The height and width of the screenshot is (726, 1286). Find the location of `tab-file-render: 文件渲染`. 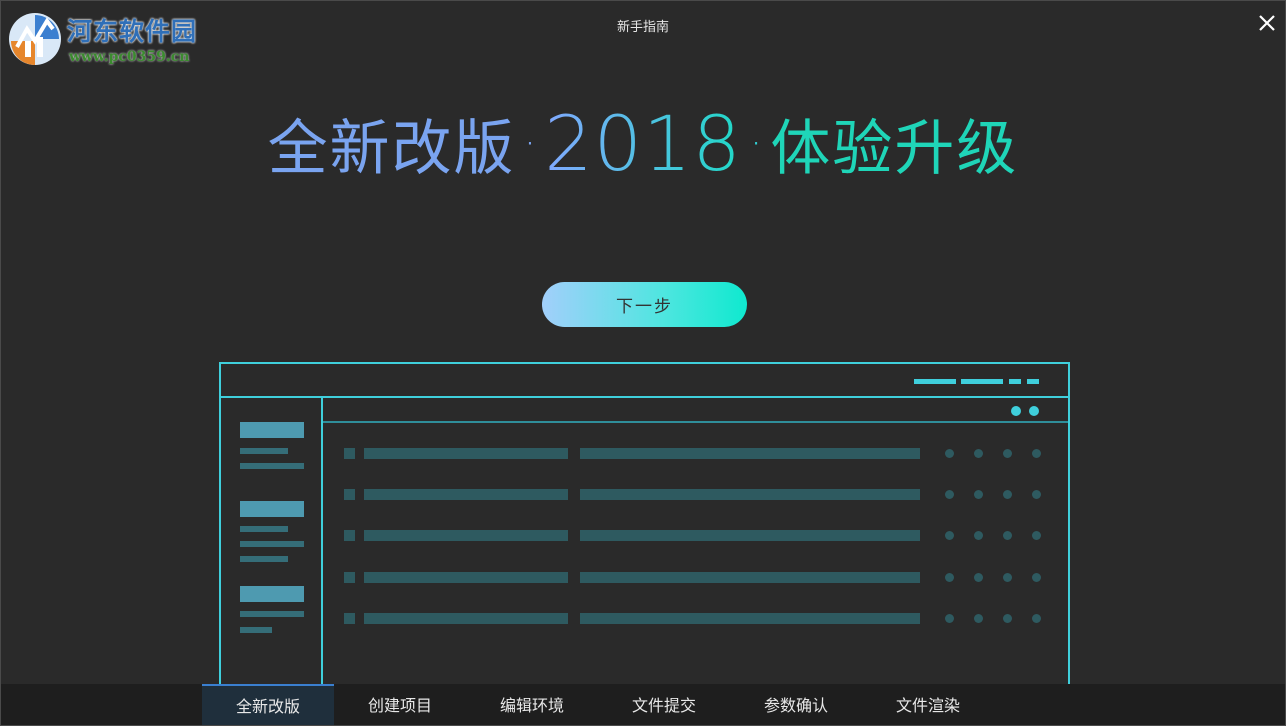

tab-file-render: 文件渲染 is located at coordinates (928, 704).